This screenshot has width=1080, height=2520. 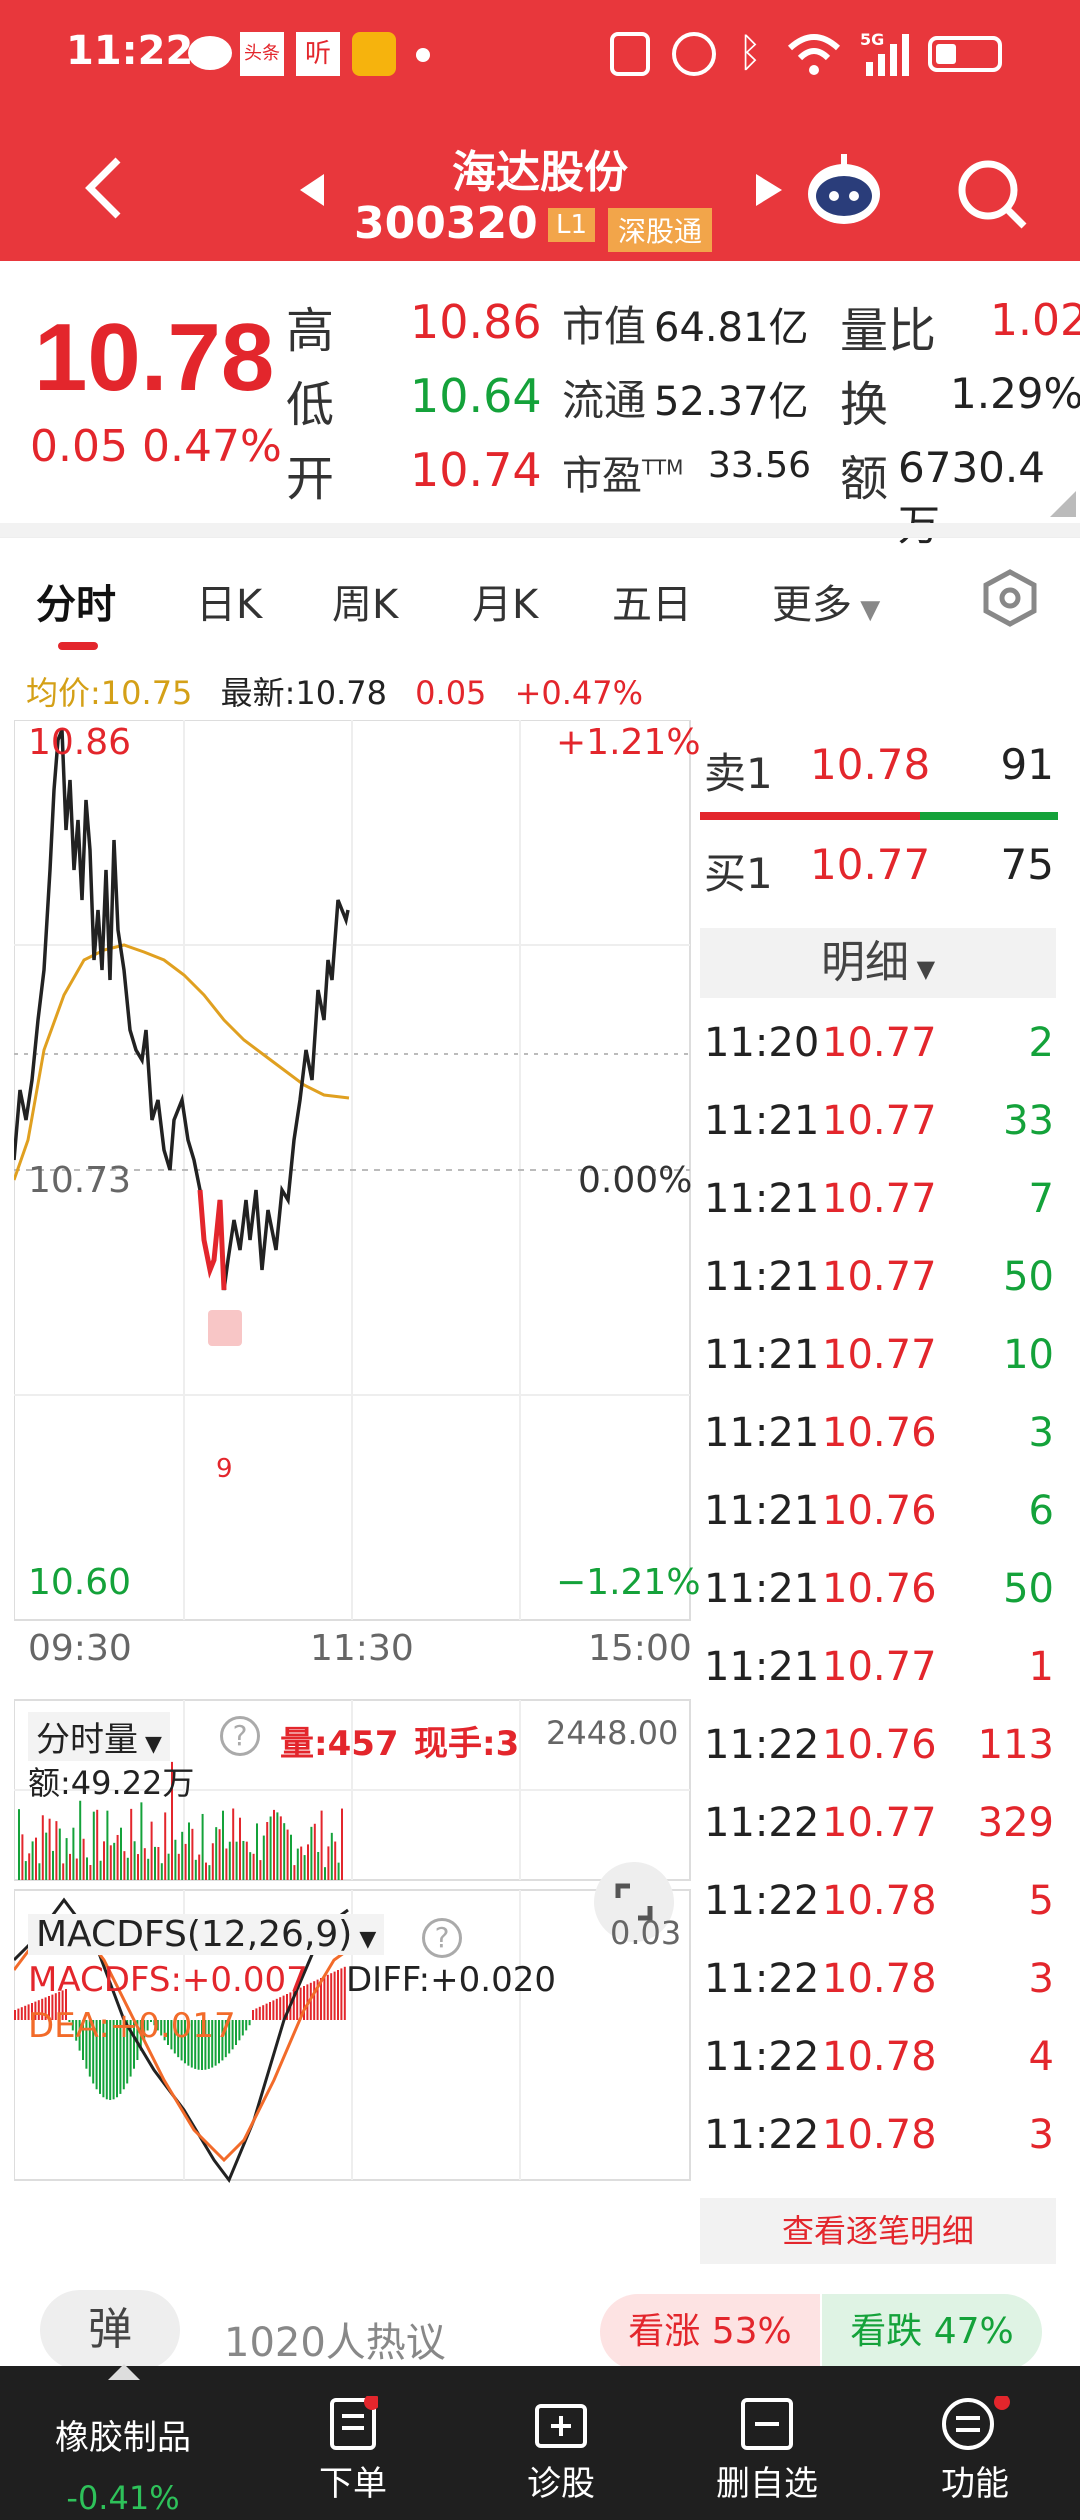 What do you see at coordinates (731, 402) in the screenshot?
I see `float-value: 52.37亿` at bounding box center [731, 402].